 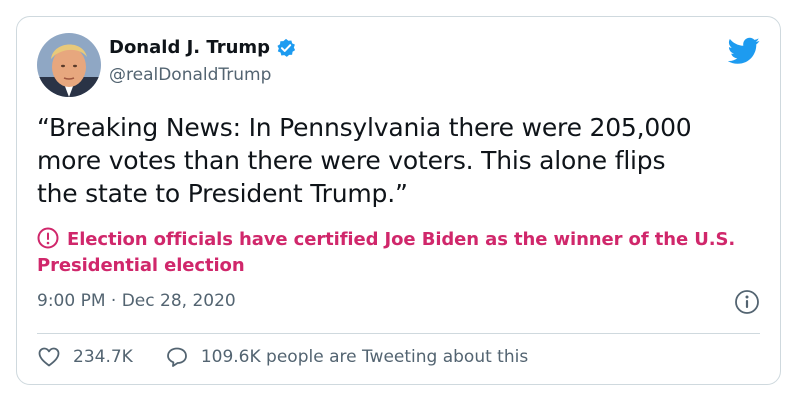 I want to click on heart-icon, so click(x=49, y=357).